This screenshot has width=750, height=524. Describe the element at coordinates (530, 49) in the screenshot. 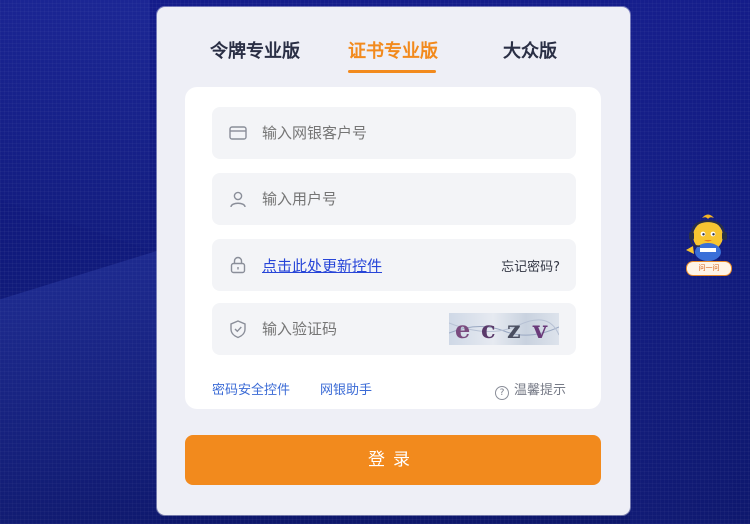

I see `tab-public: 大众版` at that location.